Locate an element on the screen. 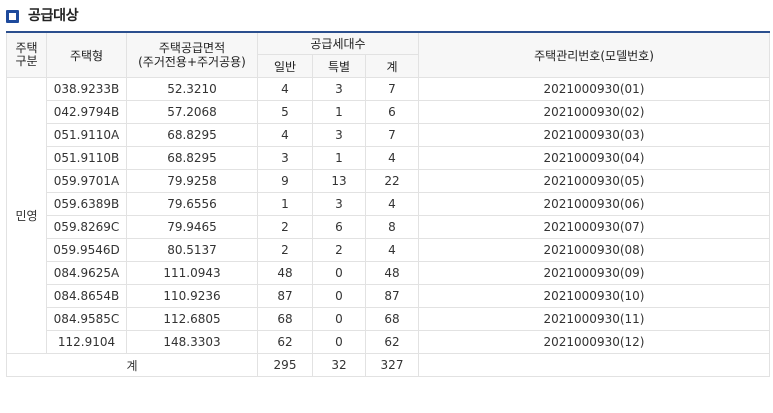  cell-housing-type: 059.8269C is located at coordinates (86, 227).